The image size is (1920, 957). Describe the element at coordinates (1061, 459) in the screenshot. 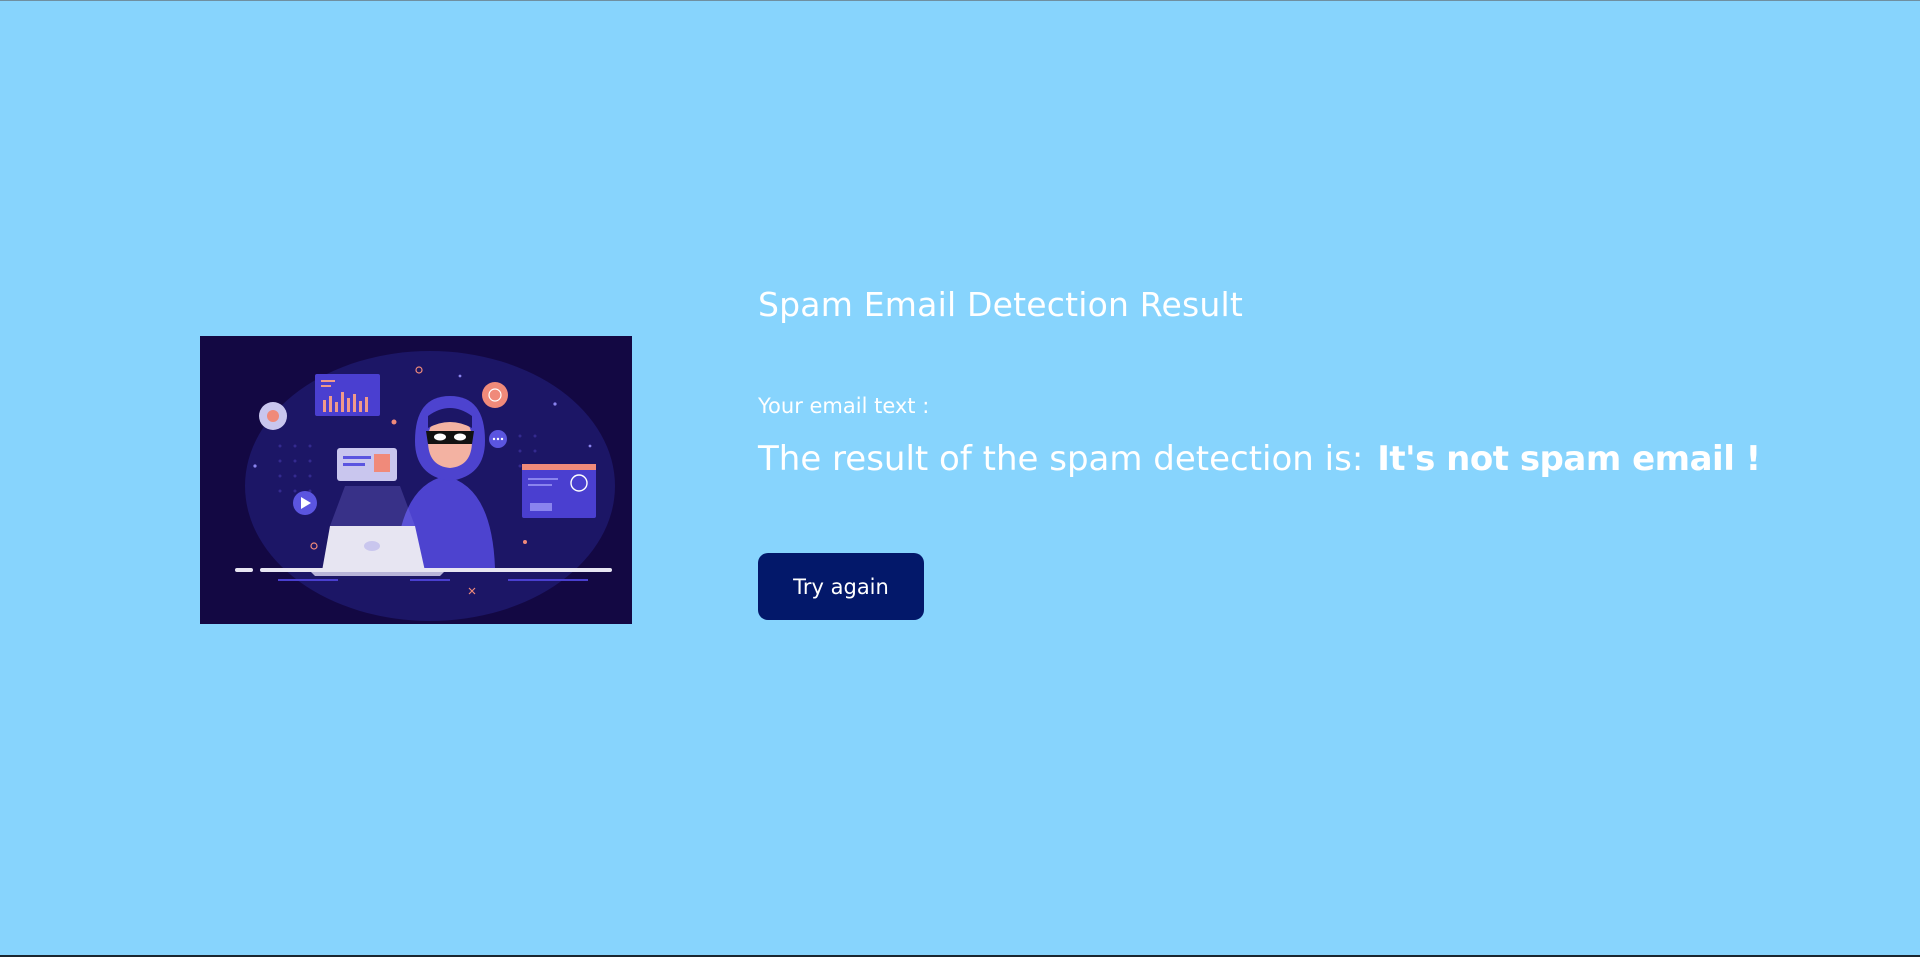

I see `result-prefix: The result of the spam detection is:` at that location.